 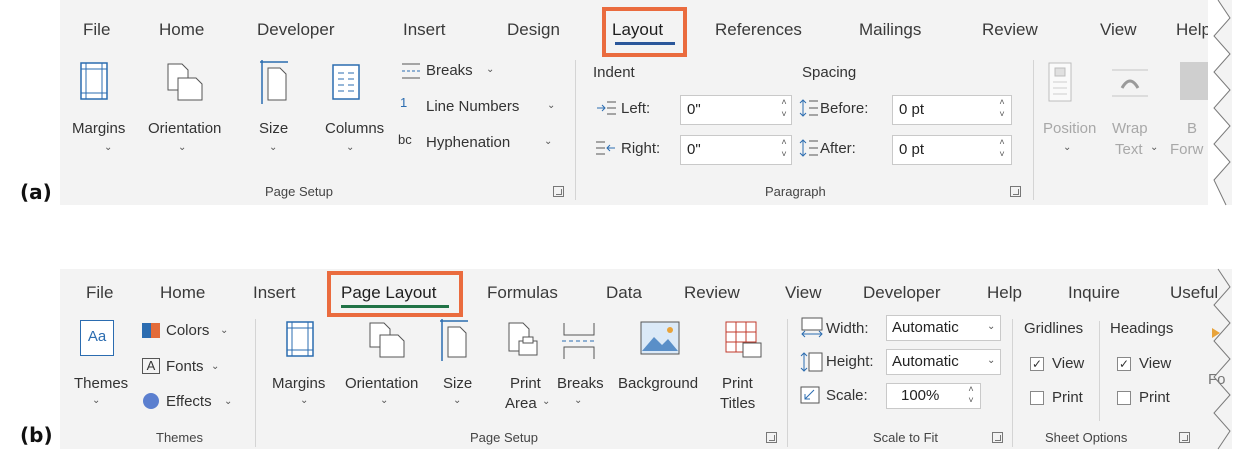 What do you see at coordinates (1069, 128) in the screenshot?
I see `position-button: Position` at bounding box center [1069, 128].